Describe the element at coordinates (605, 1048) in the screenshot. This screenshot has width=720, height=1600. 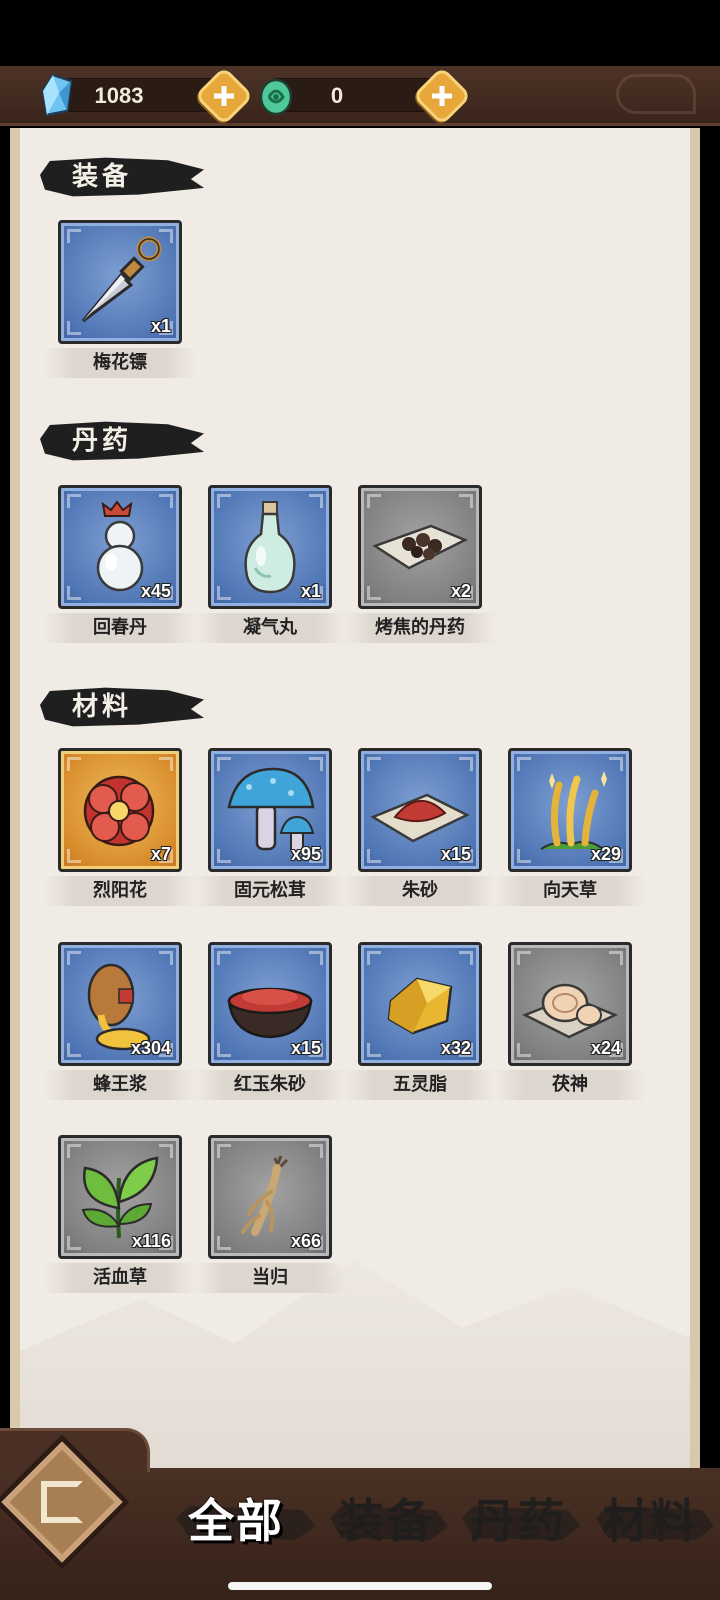
I see `item-count: x24` at that location.